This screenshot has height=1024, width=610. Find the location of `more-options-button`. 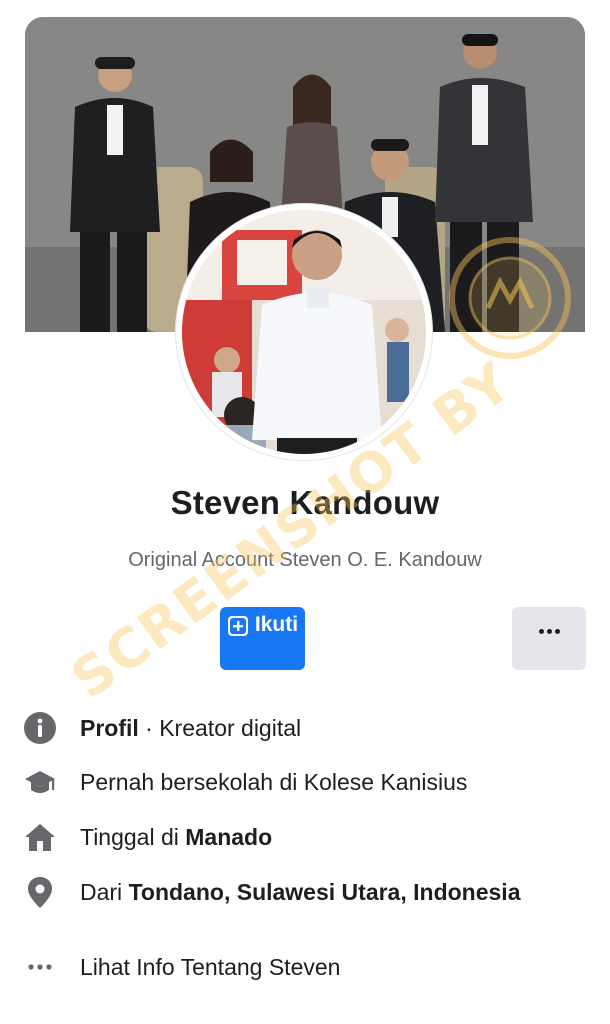

more-options-button is located at coordinates (549, 638).